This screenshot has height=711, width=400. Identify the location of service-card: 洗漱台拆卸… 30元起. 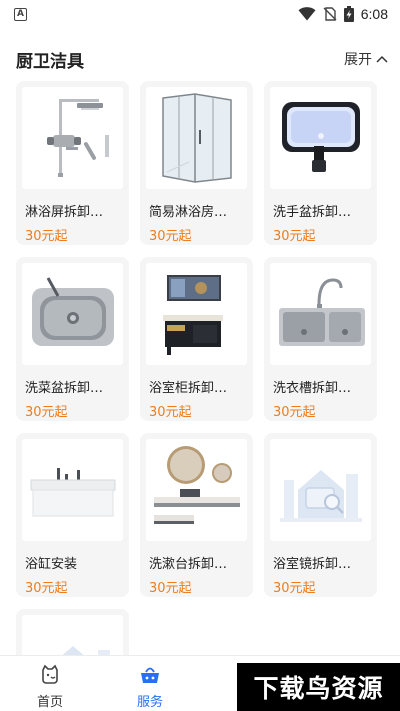
(196, 515).